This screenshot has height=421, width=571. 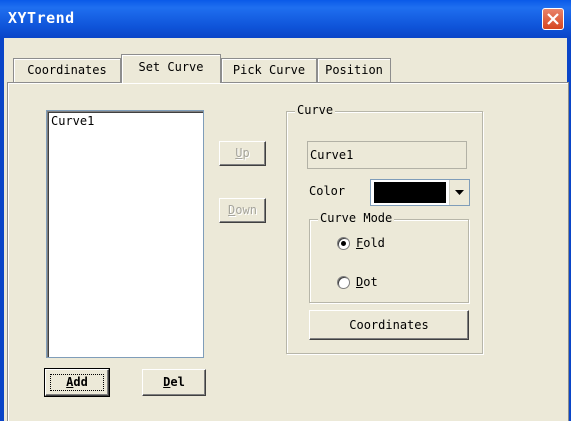 What do you see at coordinates (315, 110) in the screenshot?
I see `curve-group-title: Curve` at bounding box center [315, 110].